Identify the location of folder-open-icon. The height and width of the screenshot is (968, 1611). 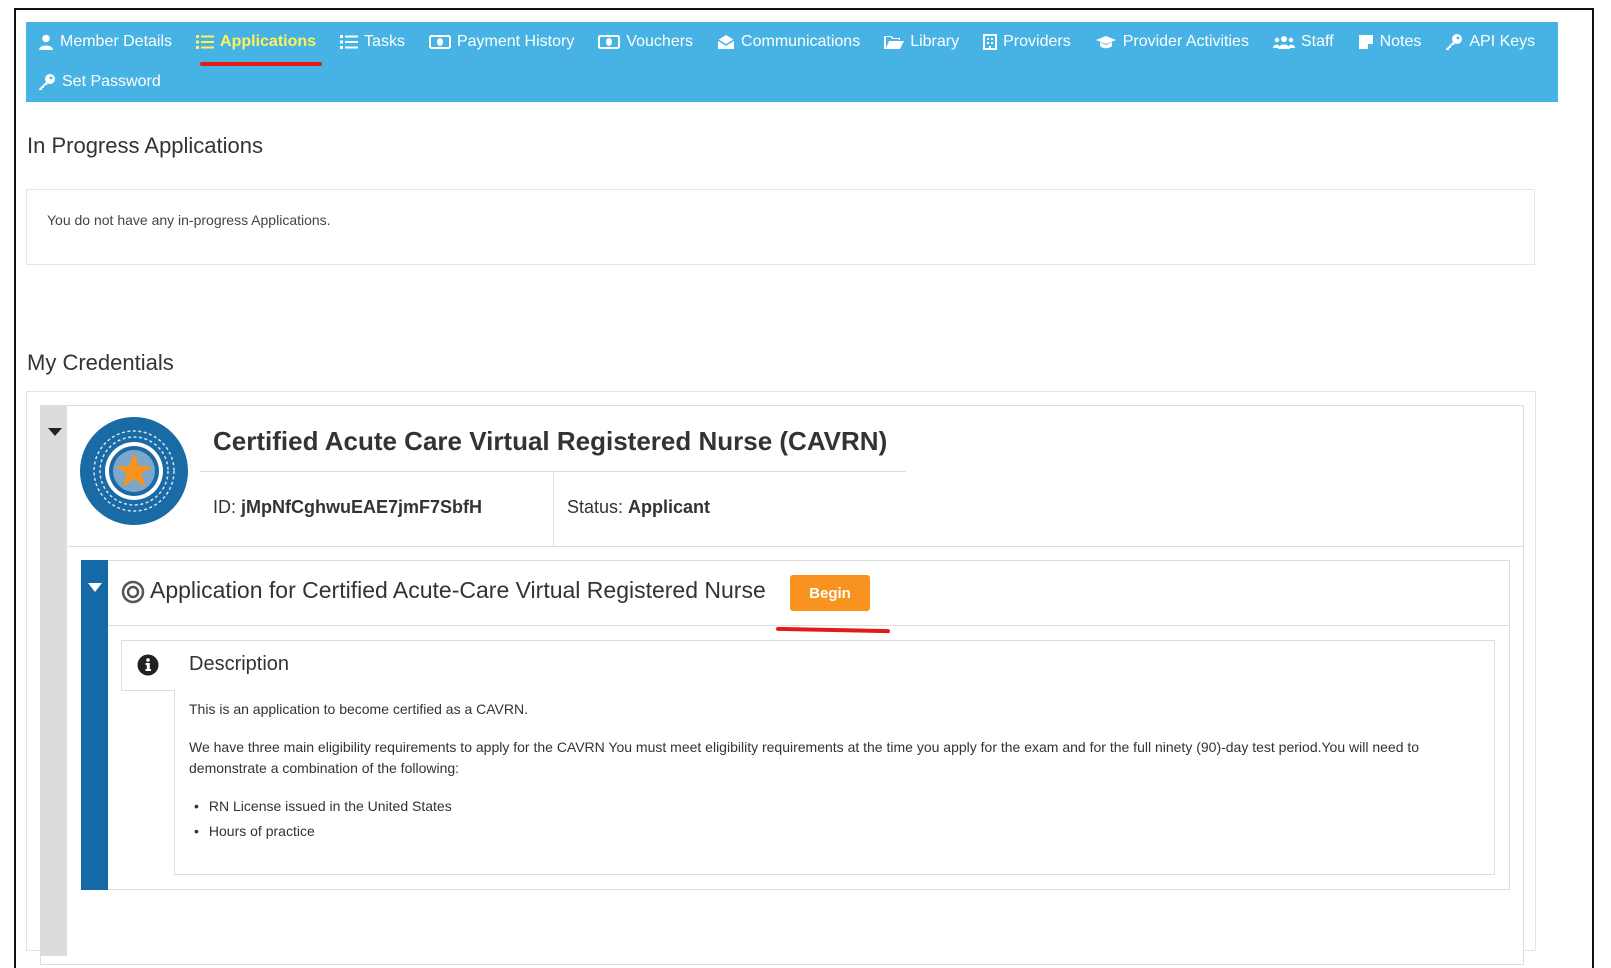
(894, 42).